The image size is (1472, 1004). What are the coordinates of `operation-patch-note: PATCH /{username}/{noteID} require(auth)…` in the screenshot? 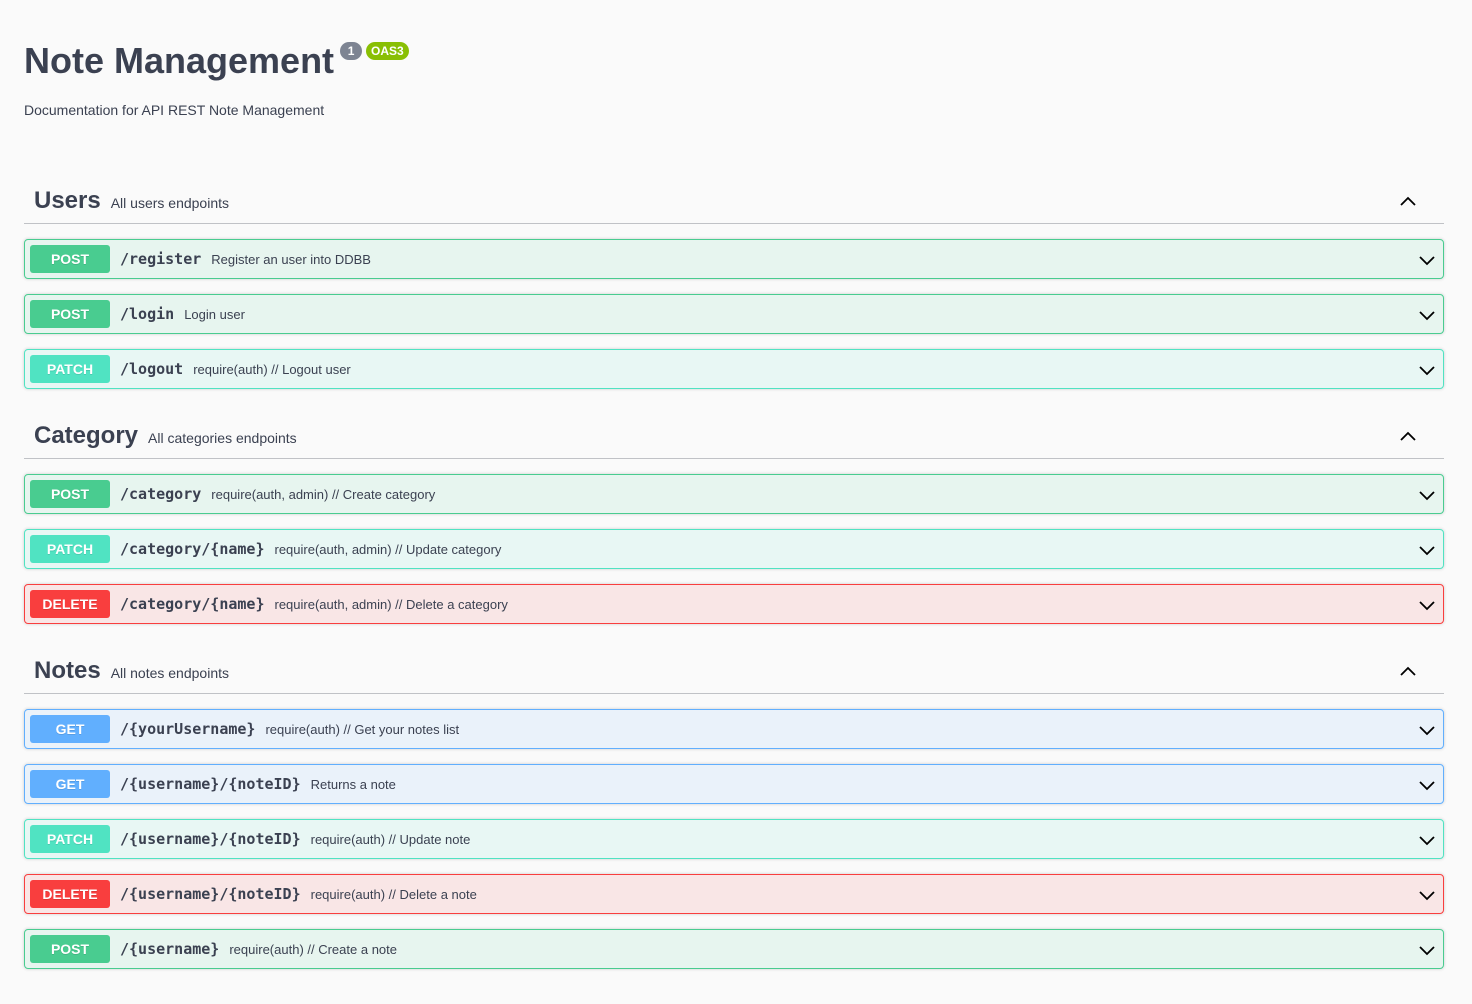 It's located at (734, 839).